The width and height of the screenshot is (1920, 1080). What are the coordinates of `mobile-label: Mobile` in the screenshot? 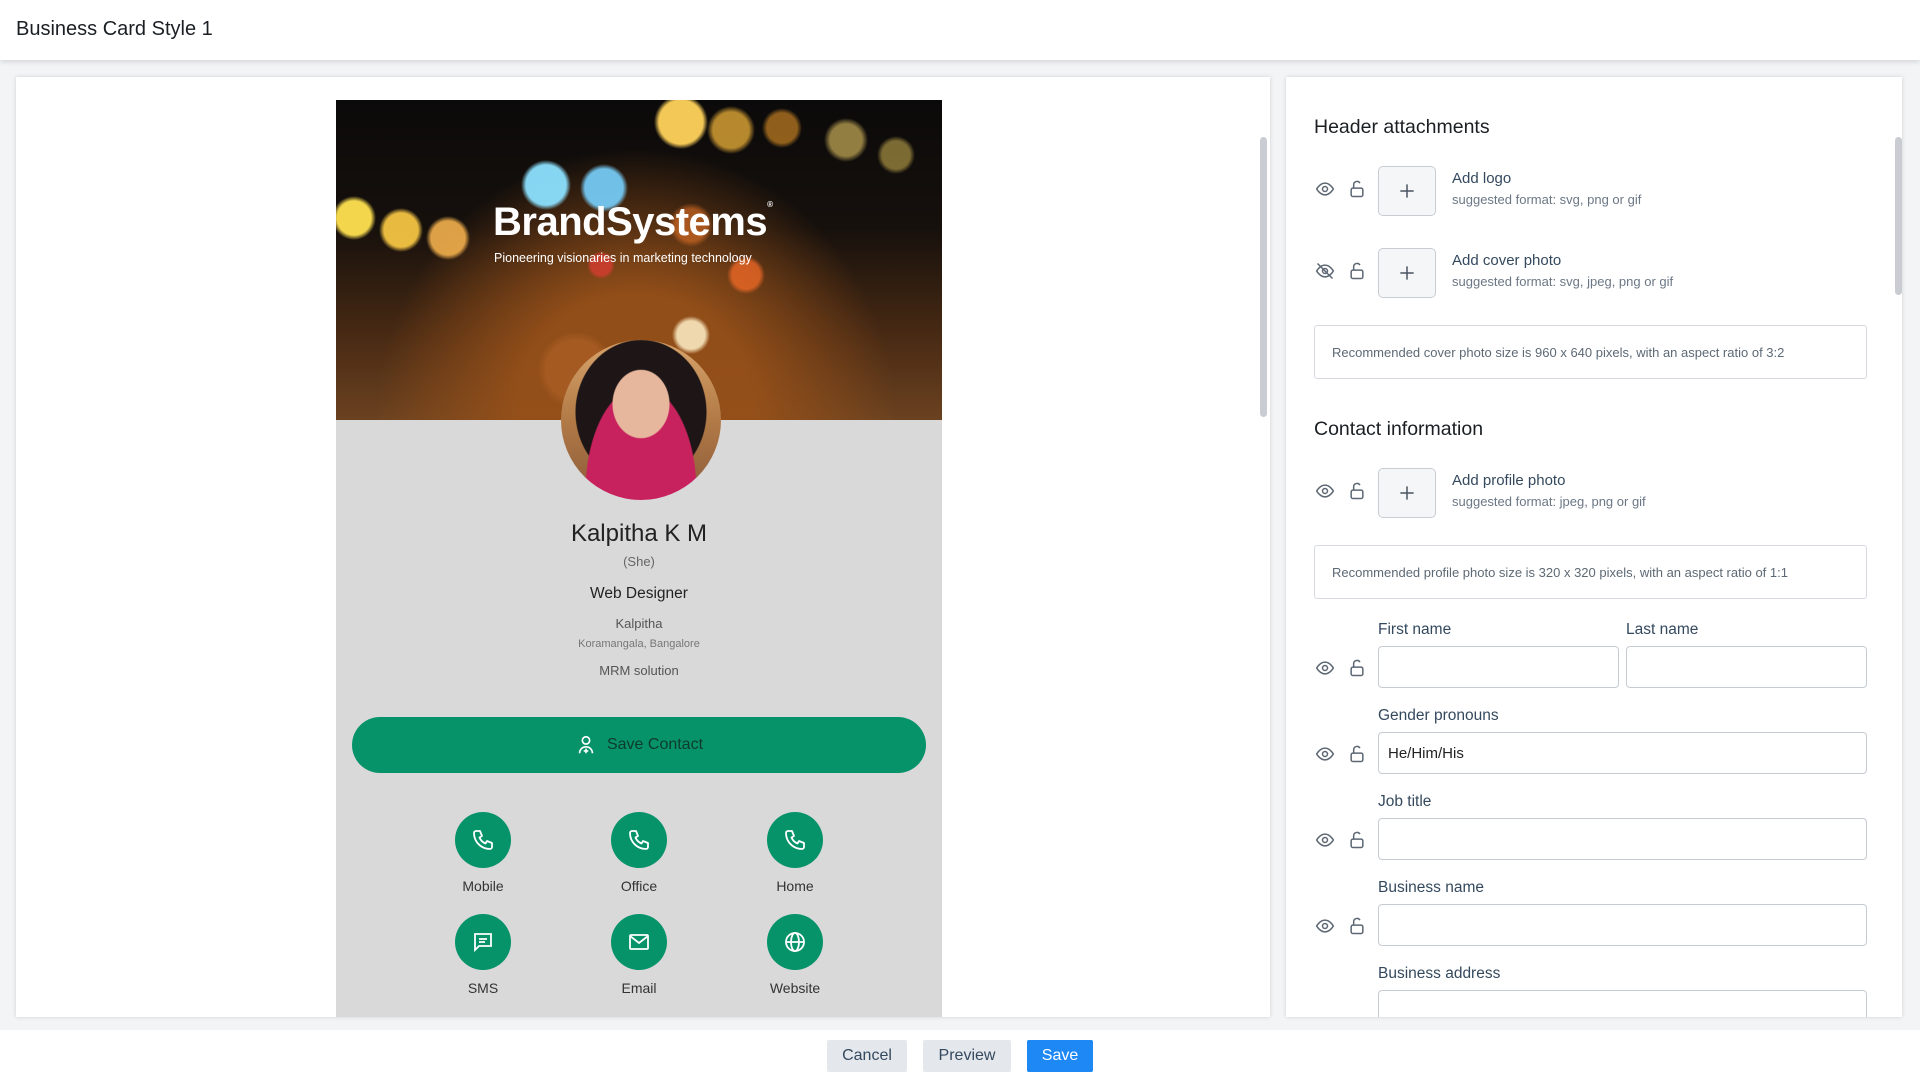 It's located at (483, 886).